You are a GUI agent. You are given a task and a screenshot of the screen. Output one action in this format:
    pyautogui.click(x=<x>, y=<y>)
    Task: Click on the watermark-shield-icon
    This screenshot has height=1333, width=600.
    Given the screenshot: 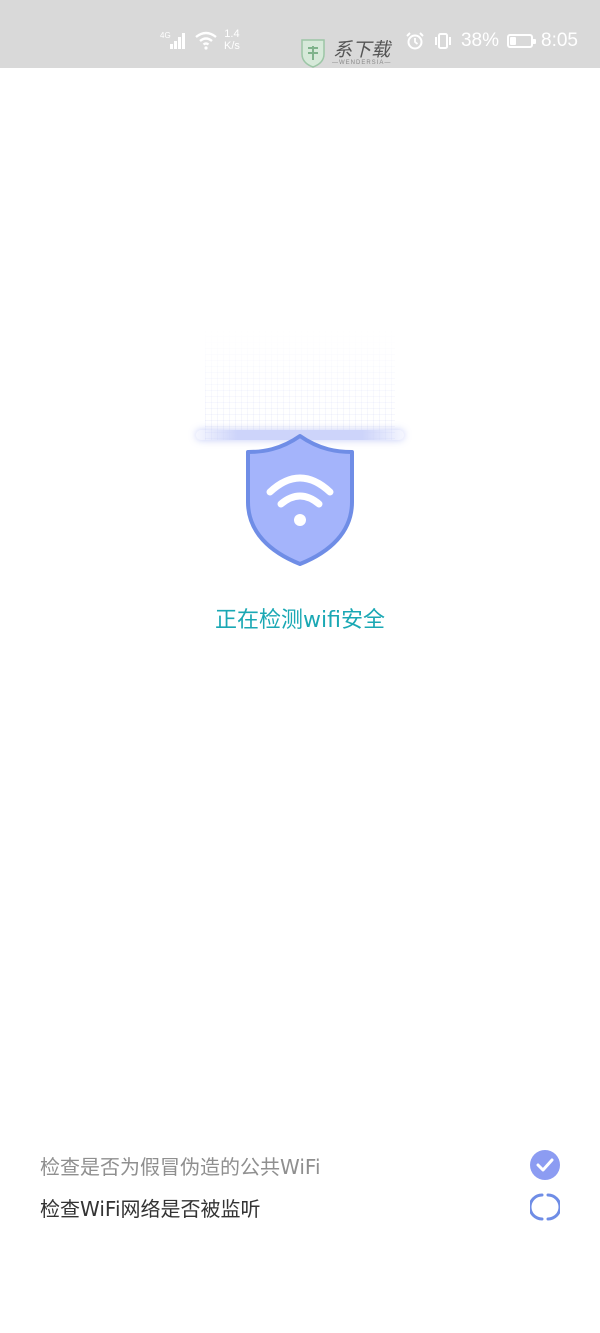 What is the action you would take?
    pyautogui.click(x=313, y=53)
    